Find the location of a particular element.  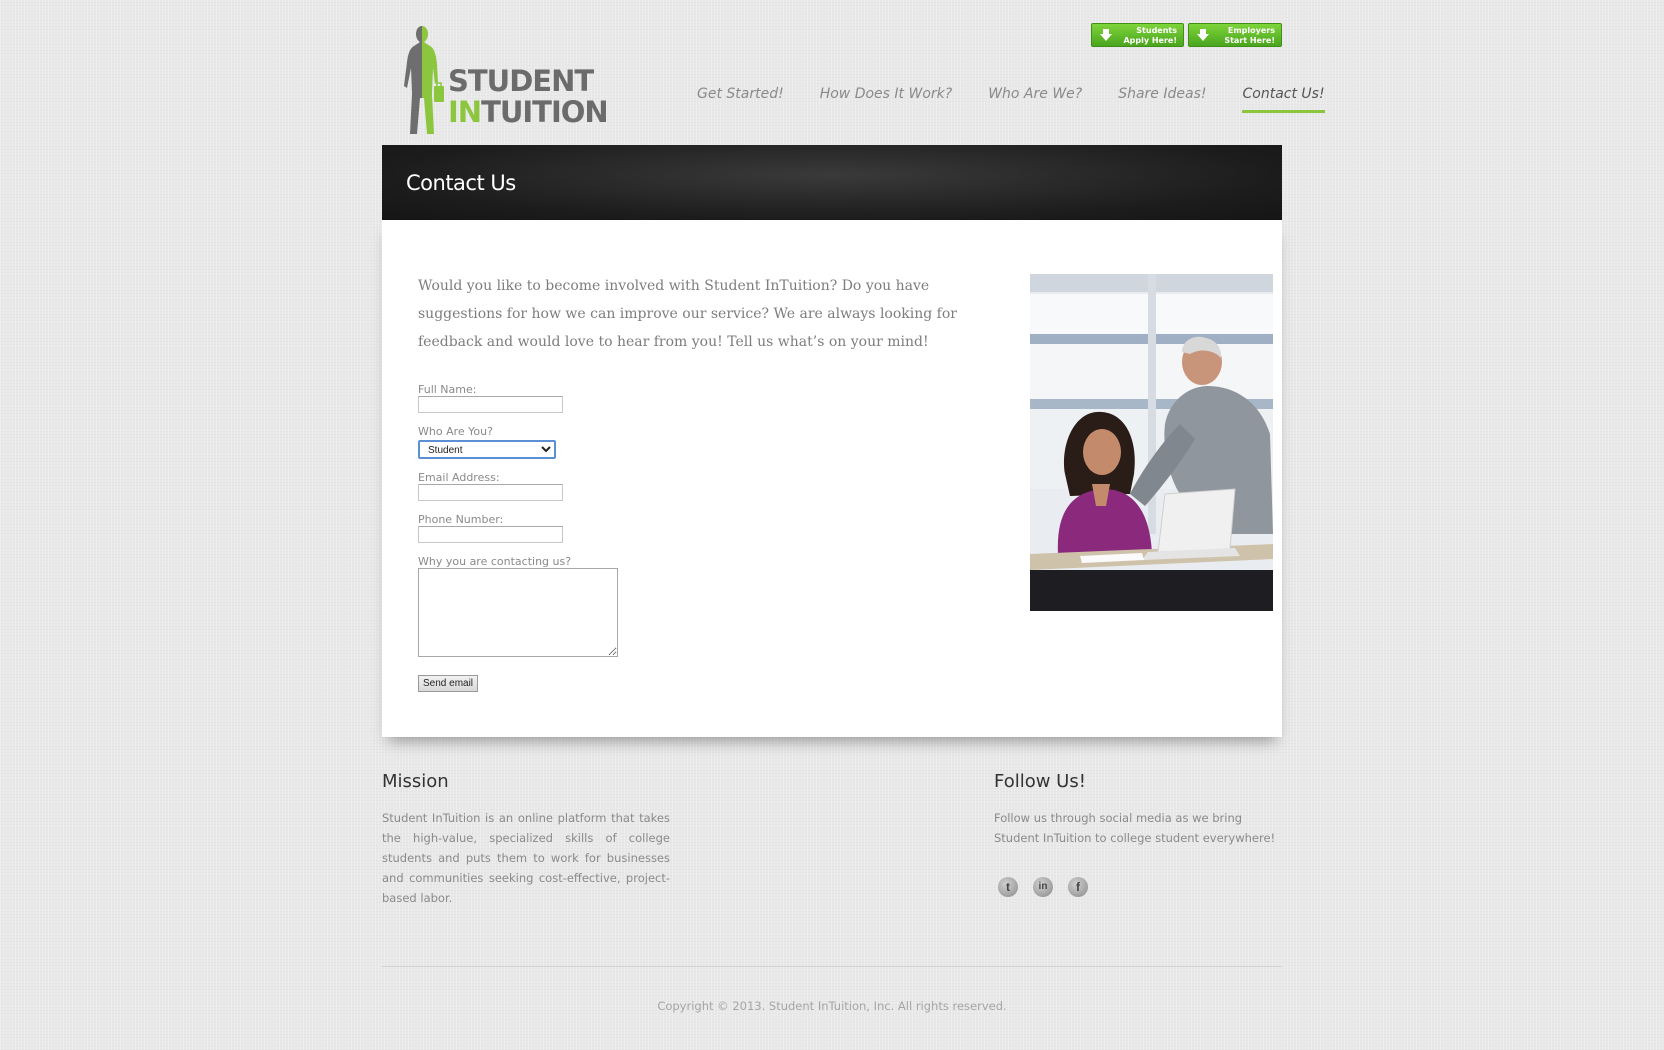

email-label: Email Address: is located at coordinates (459, 477).